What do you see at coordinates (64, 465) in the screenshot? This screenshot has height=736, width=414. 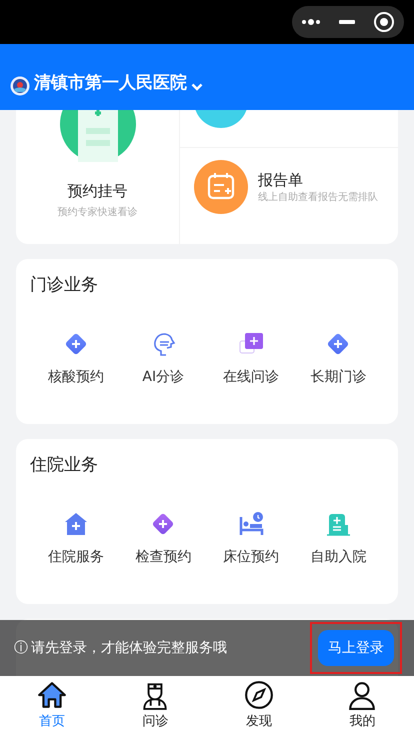 I see `section-title: 住院业务` at bounding box center [64, 465].